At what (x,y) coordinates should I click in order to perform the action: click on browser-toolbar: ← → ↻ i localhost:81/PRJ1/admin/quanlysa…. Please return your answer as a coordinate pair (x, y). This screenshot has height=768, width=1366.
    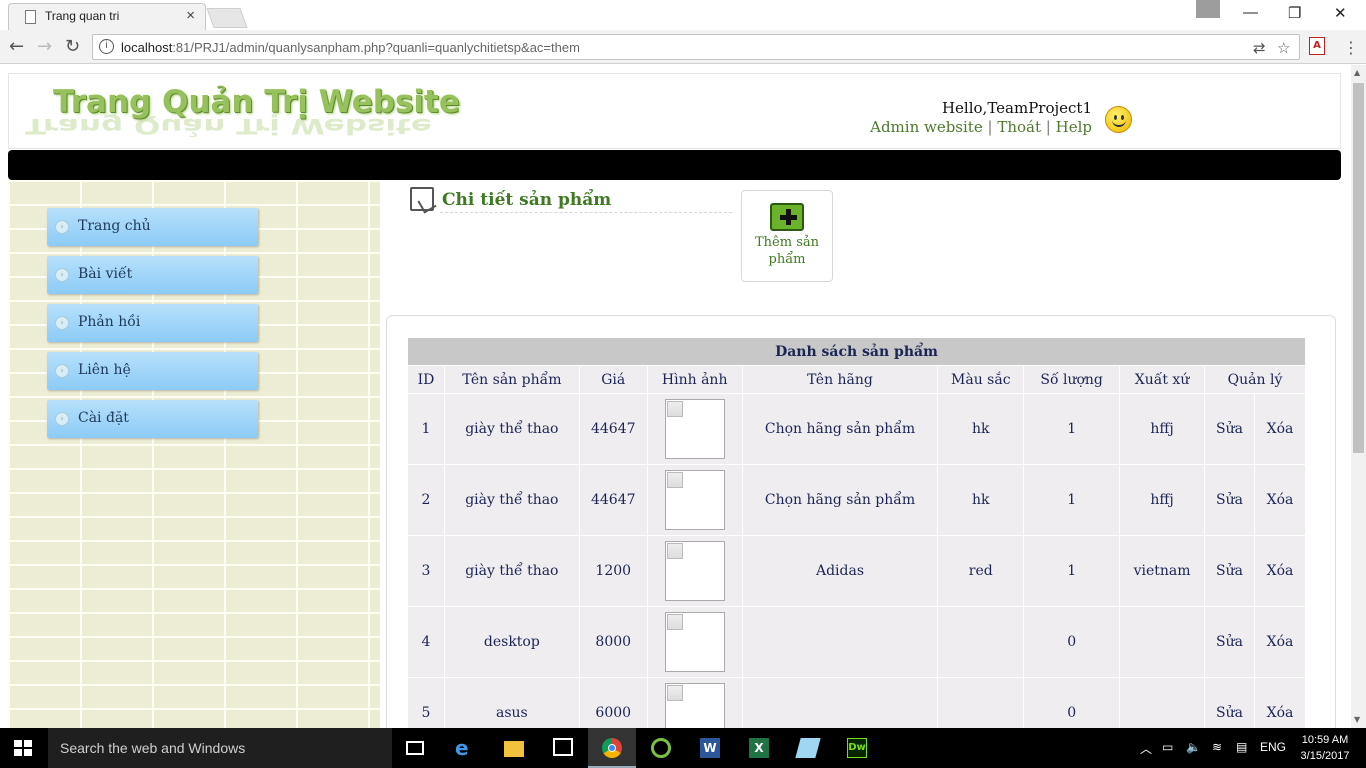
    Looking at the image, I should click on (683, 47).